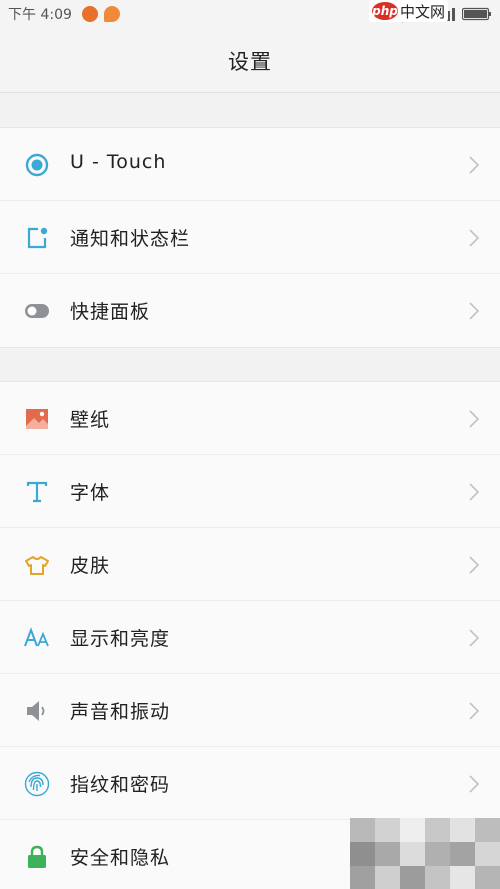 This screenshot has height=889, width=500. I want to click on utouch-icon, so click(37, 165).